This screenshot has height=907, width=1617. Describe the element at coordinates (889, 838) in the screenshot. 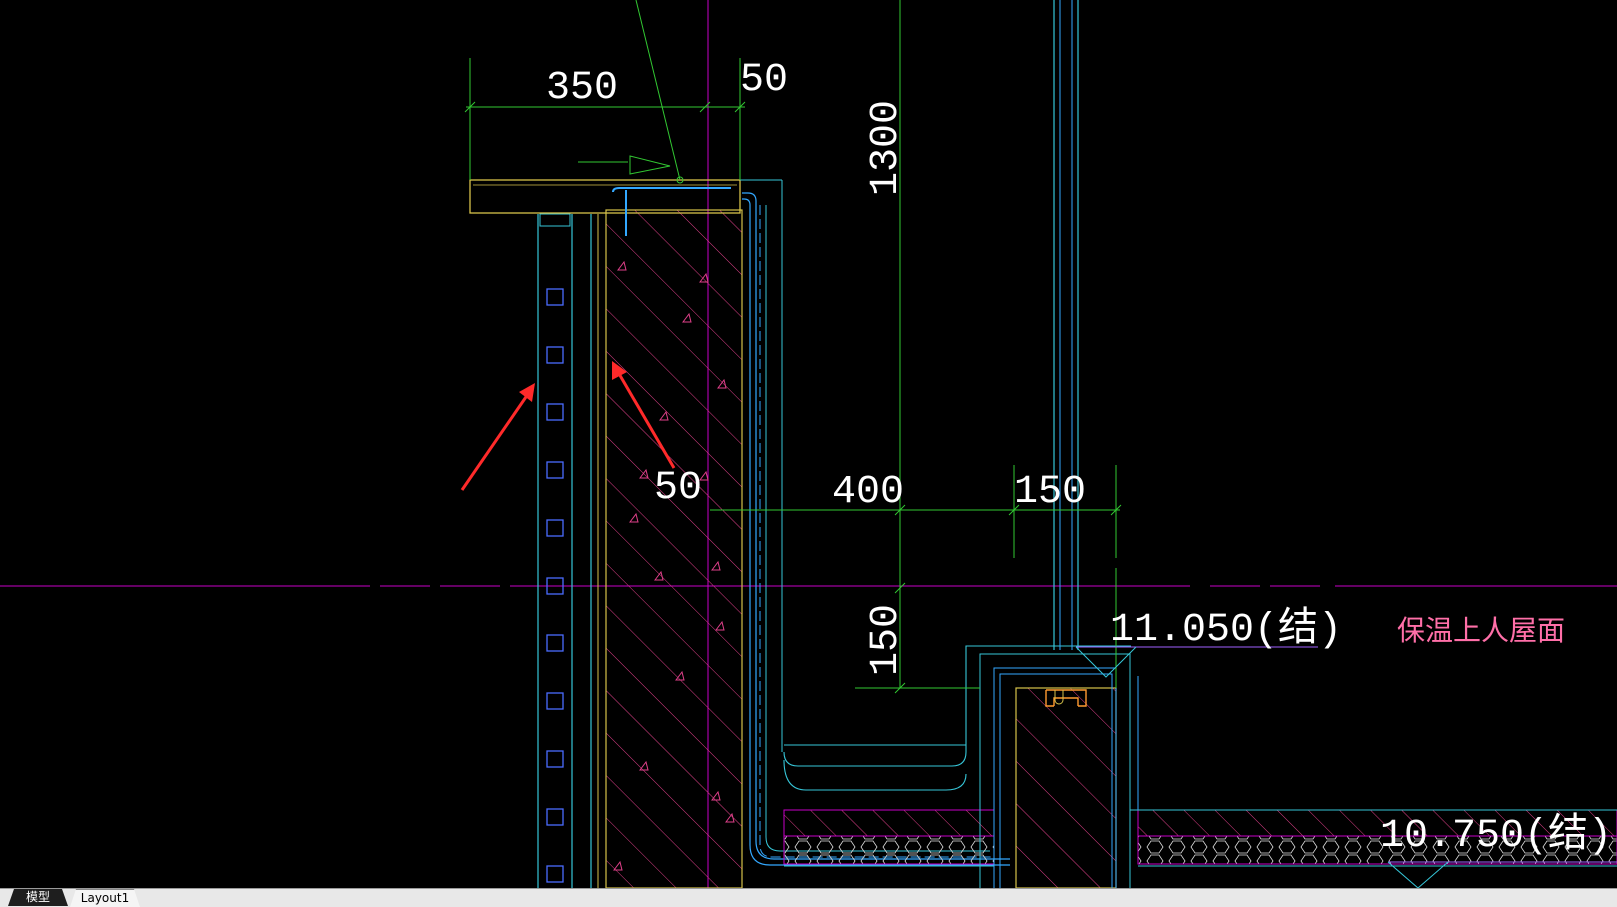

I see `roof-slab-left` at that location.